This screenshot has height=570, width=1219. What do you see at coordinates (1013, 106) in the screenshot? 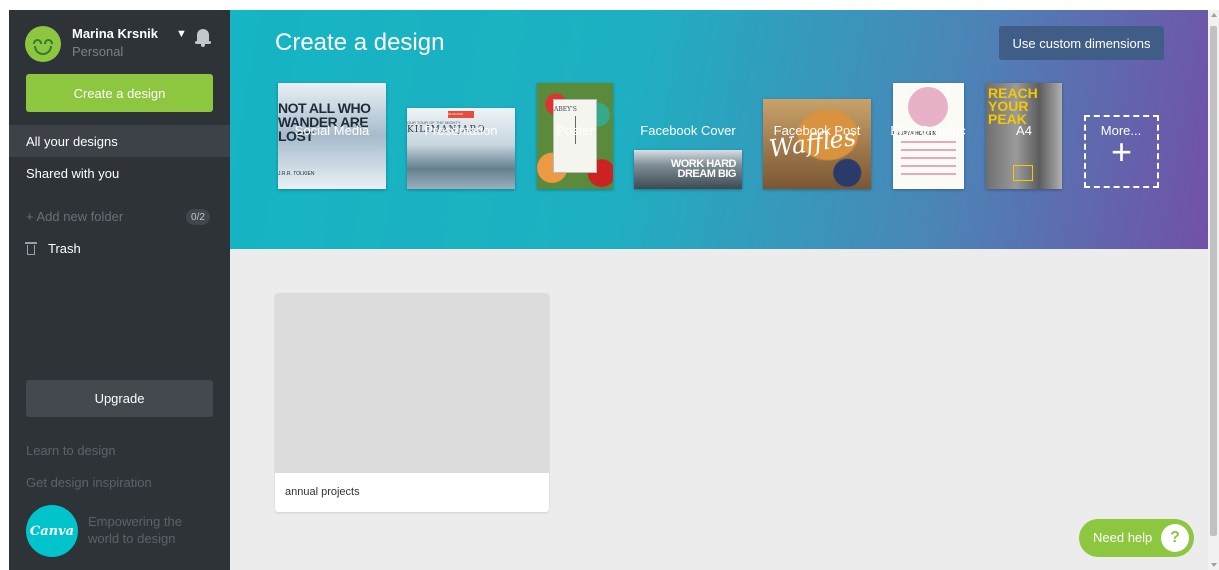
I see `thumb-text: REACH YOUR PEAK` at bounding box center [1013, 106].